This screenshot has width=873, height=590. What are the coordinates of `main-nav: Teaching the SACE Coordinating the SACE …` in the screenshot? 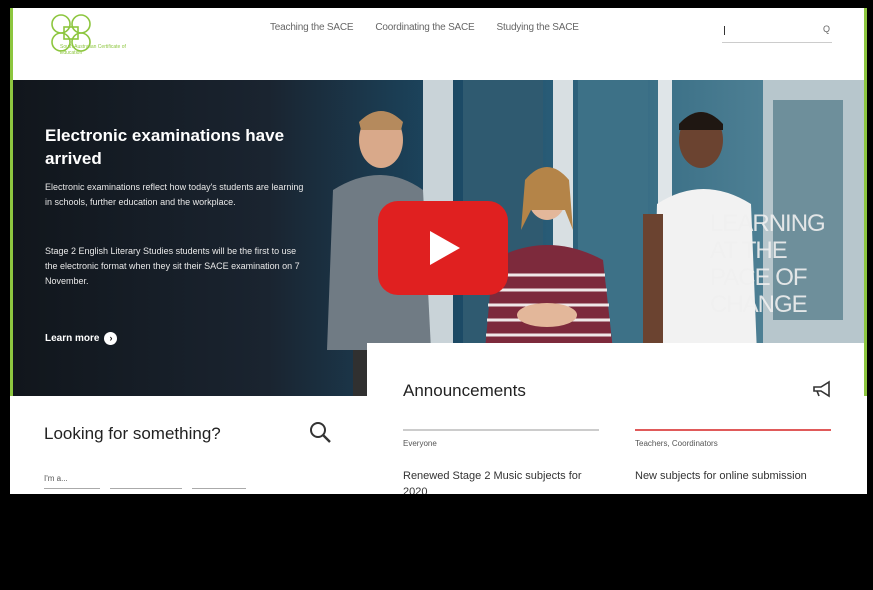 It's located at (424, 27).